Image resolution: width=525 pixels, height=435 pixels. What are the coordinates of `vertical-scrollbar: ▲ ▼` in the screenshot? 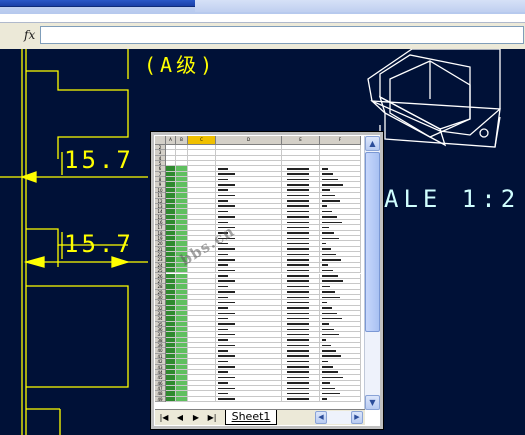 It's located at (372, 273).